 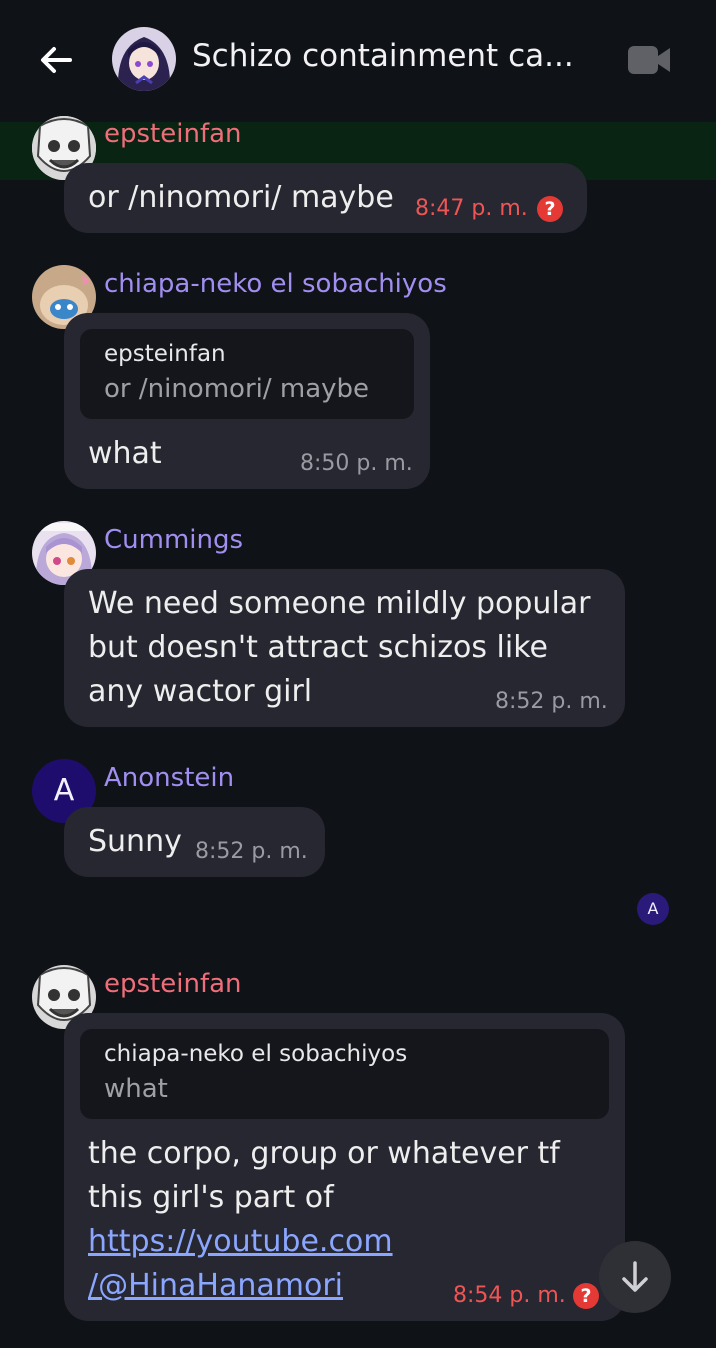 What do you see at coordinates (653, 909) in the screenshot?
I see `read-receipt-avatar: A` at bounding box center [653, 909].